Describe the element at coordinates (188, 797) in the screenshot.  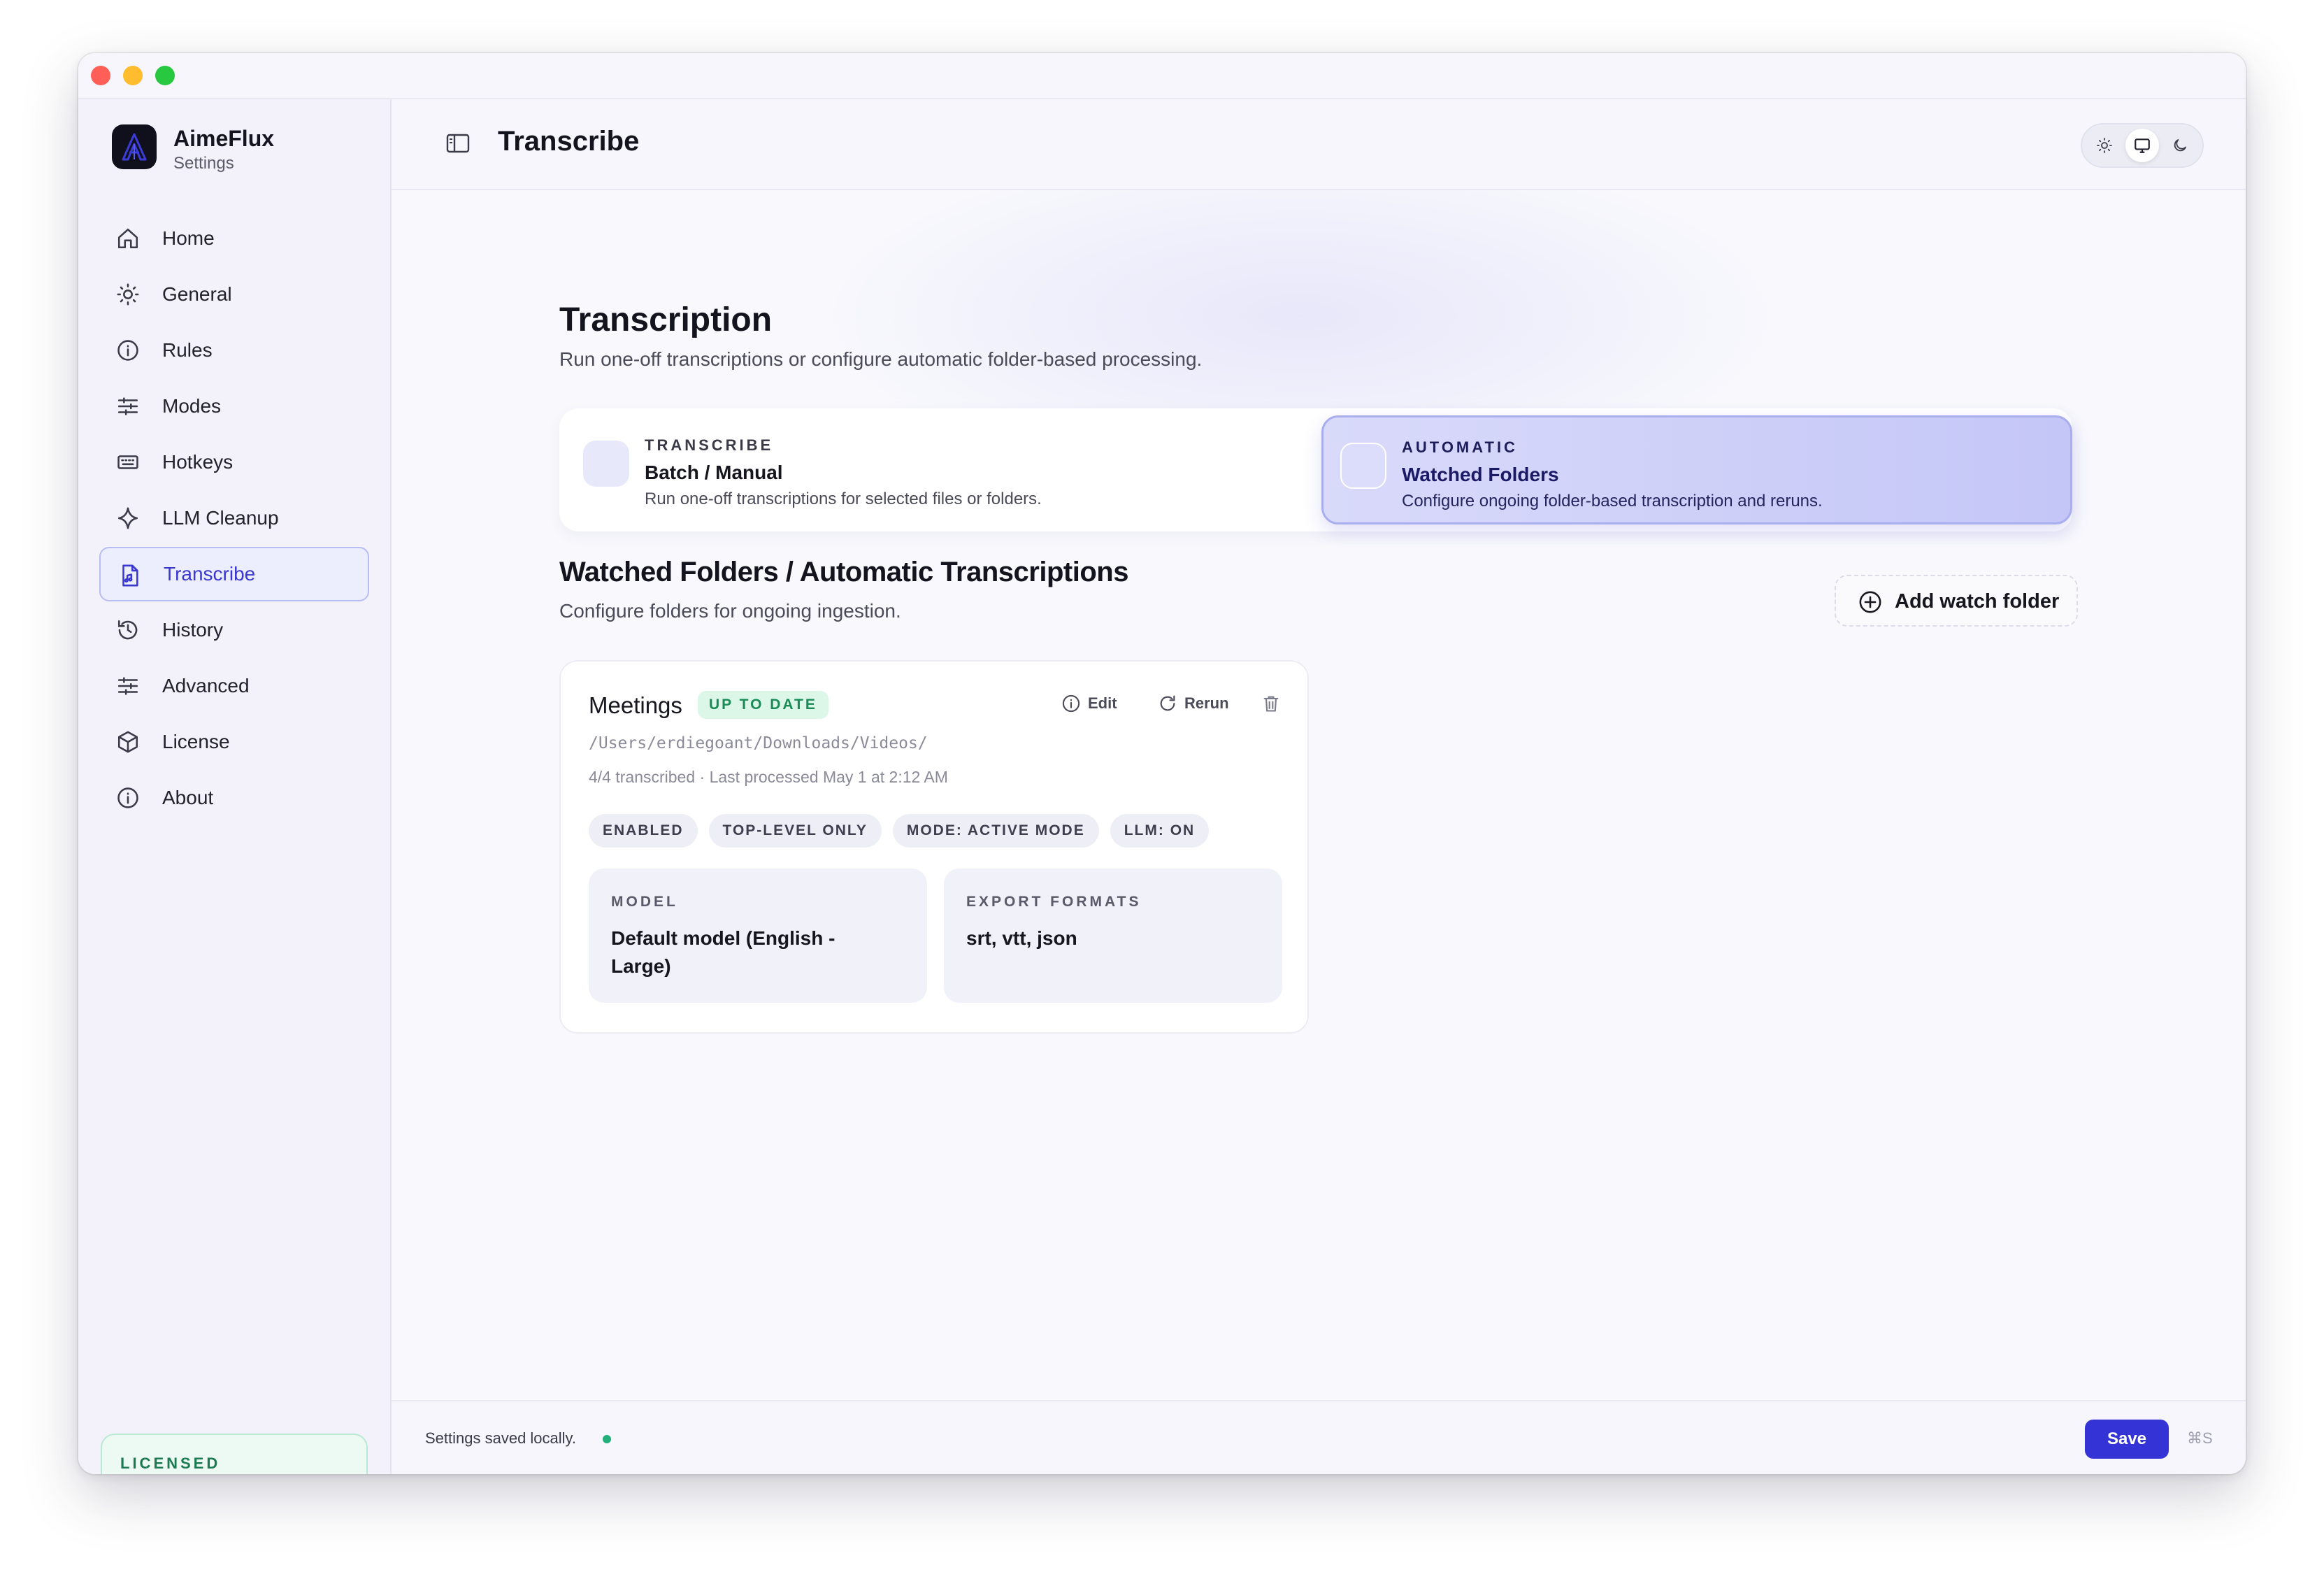
I see `sidebar-item-label: About` at that location.